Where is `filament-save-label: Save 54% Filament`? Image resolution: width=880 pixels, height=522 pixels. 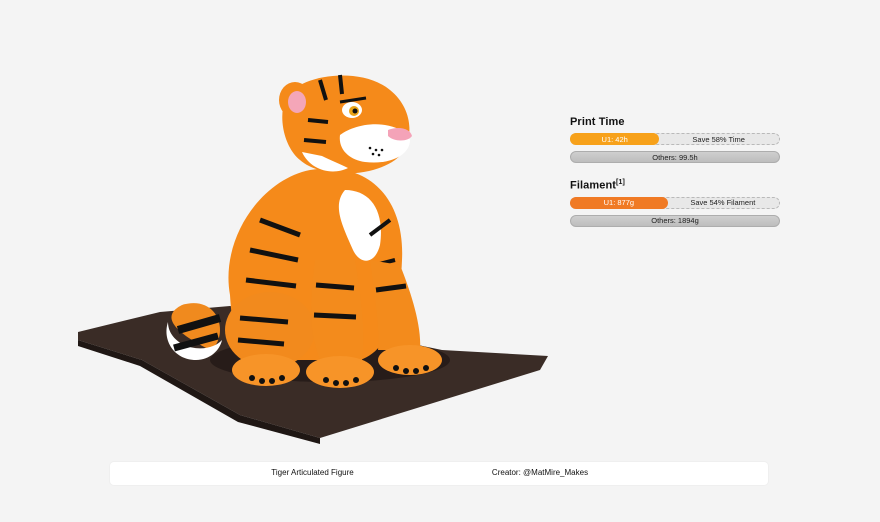
filament-save-label: Save 54% Filament is located at coordinates (723, 203).